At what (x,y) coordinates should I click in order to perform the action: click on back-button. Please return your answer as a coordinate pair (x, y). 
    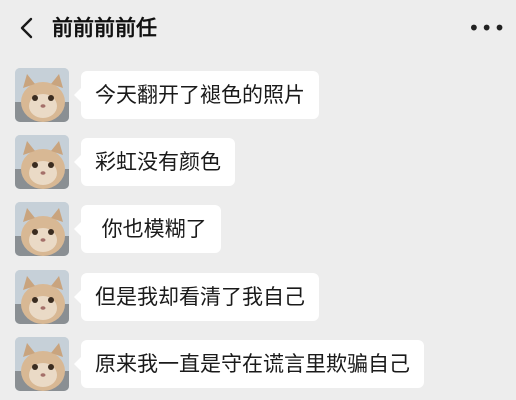
    Looking at the image, I should click on (27, 28).